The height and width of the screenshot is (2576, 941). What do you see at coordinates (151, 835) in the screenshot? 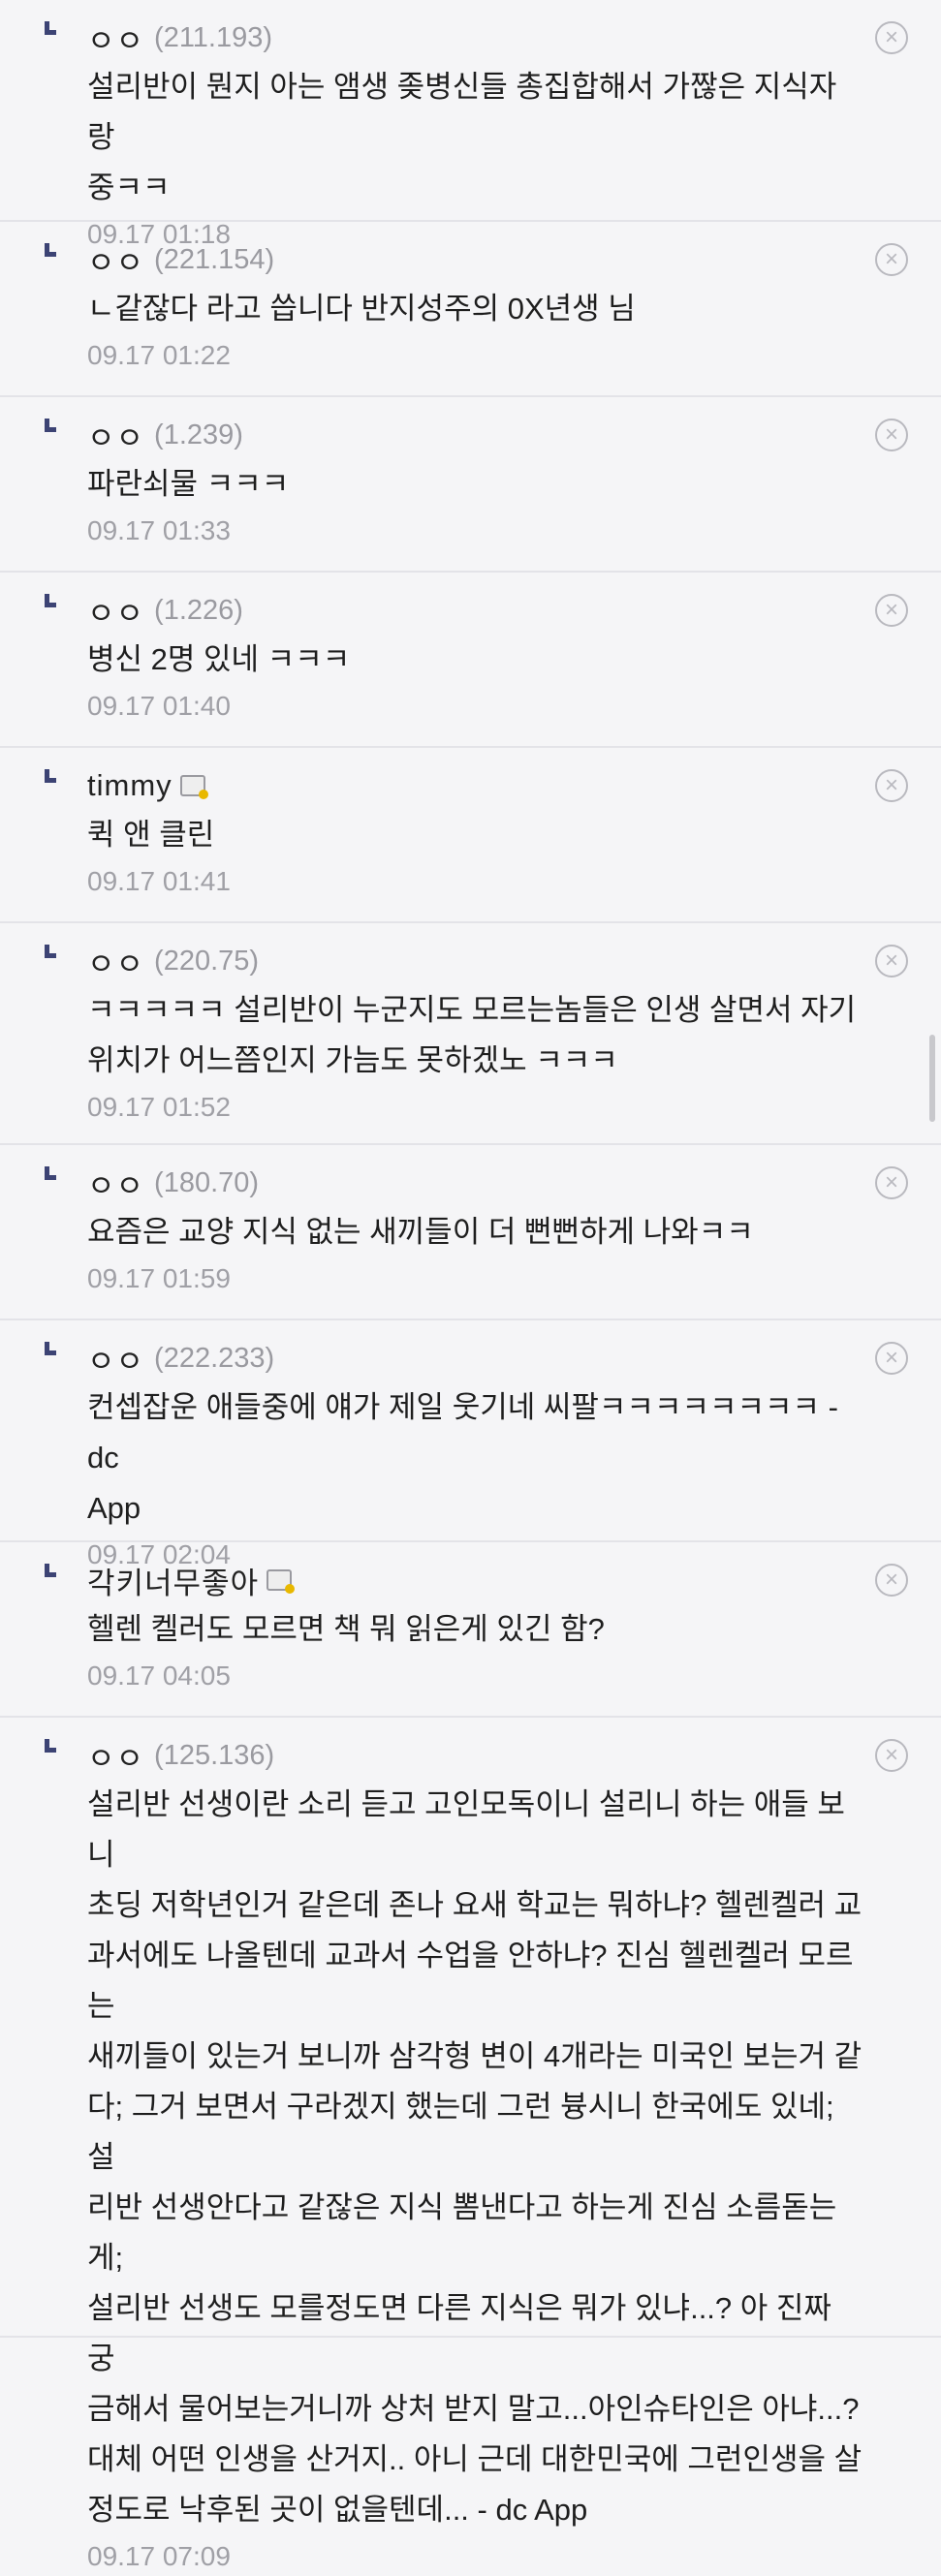
I see `comment-text: 퀵 앤 클린` at bounding box center [151, 835].